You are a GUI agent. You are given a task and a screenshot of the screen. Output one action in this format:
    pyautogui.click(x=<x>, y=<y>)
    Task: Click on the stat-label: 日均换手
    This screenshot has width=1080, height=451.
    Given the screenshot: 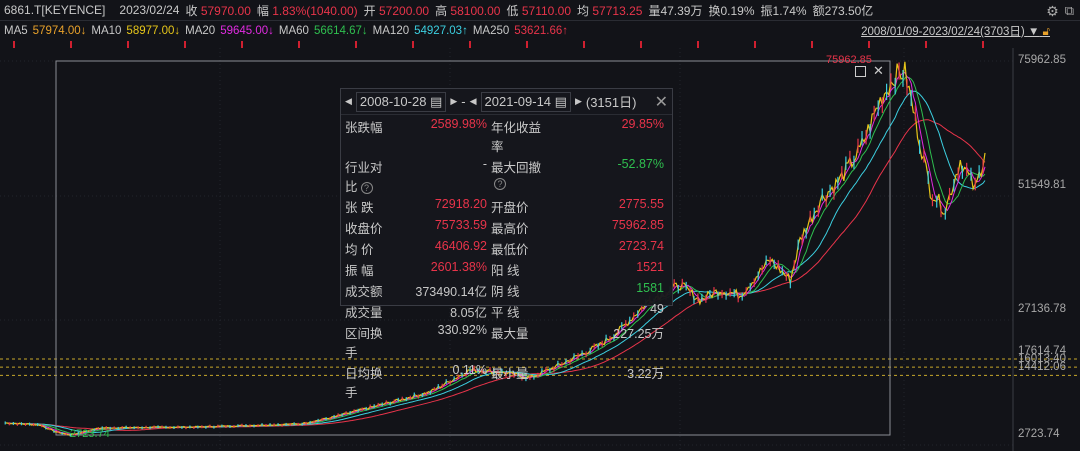 What is the action you would take?
    pyautogui.click(x=368, y=382)
    